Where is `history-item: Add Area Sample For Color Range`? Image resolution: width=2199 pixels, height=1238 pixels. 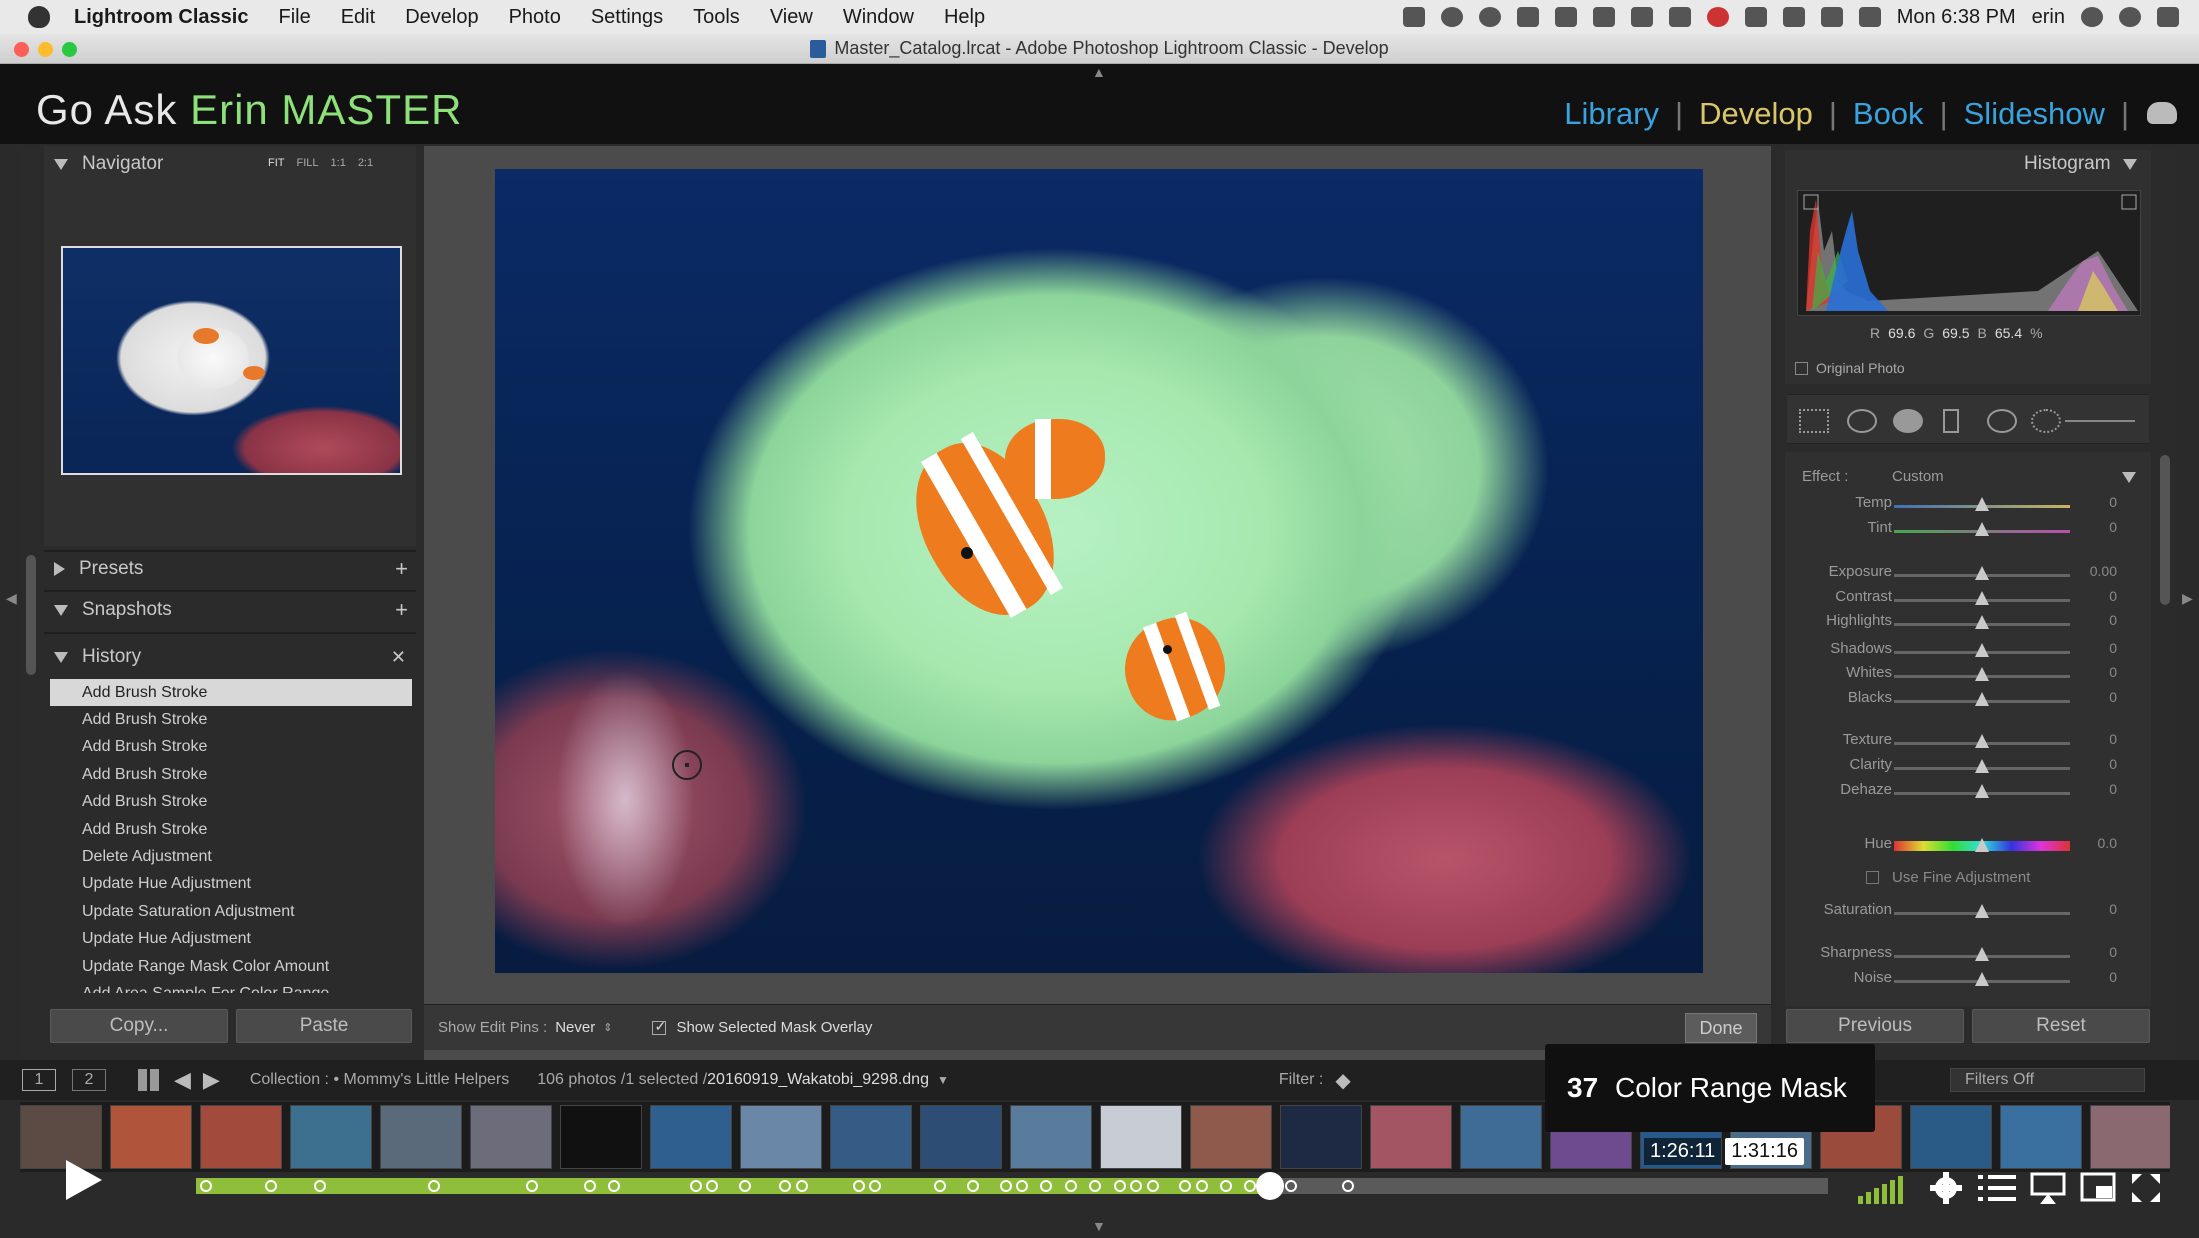
history-item: Add Area Sample For Color Range is located at coordinates (231, 986).